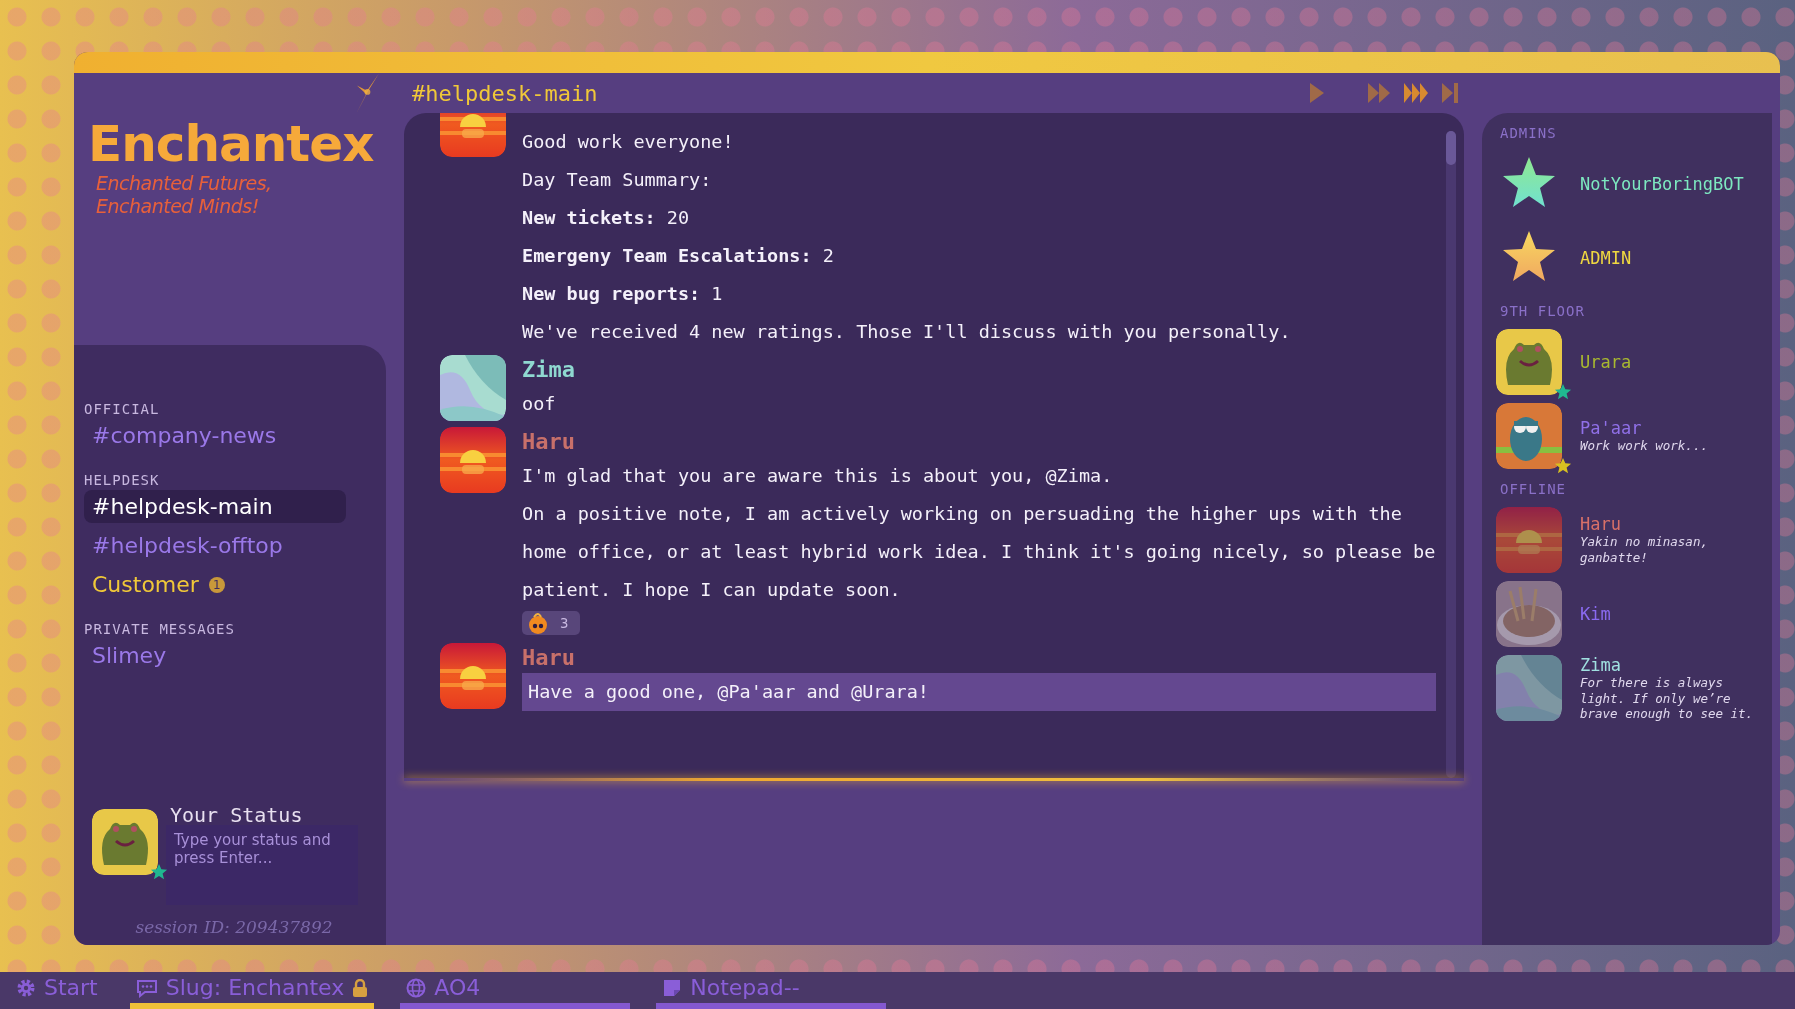  What do you see at coordinates (129, 655) in the screenshot?
I see `channel-item: Slimey` at bounding box center [129, 655].